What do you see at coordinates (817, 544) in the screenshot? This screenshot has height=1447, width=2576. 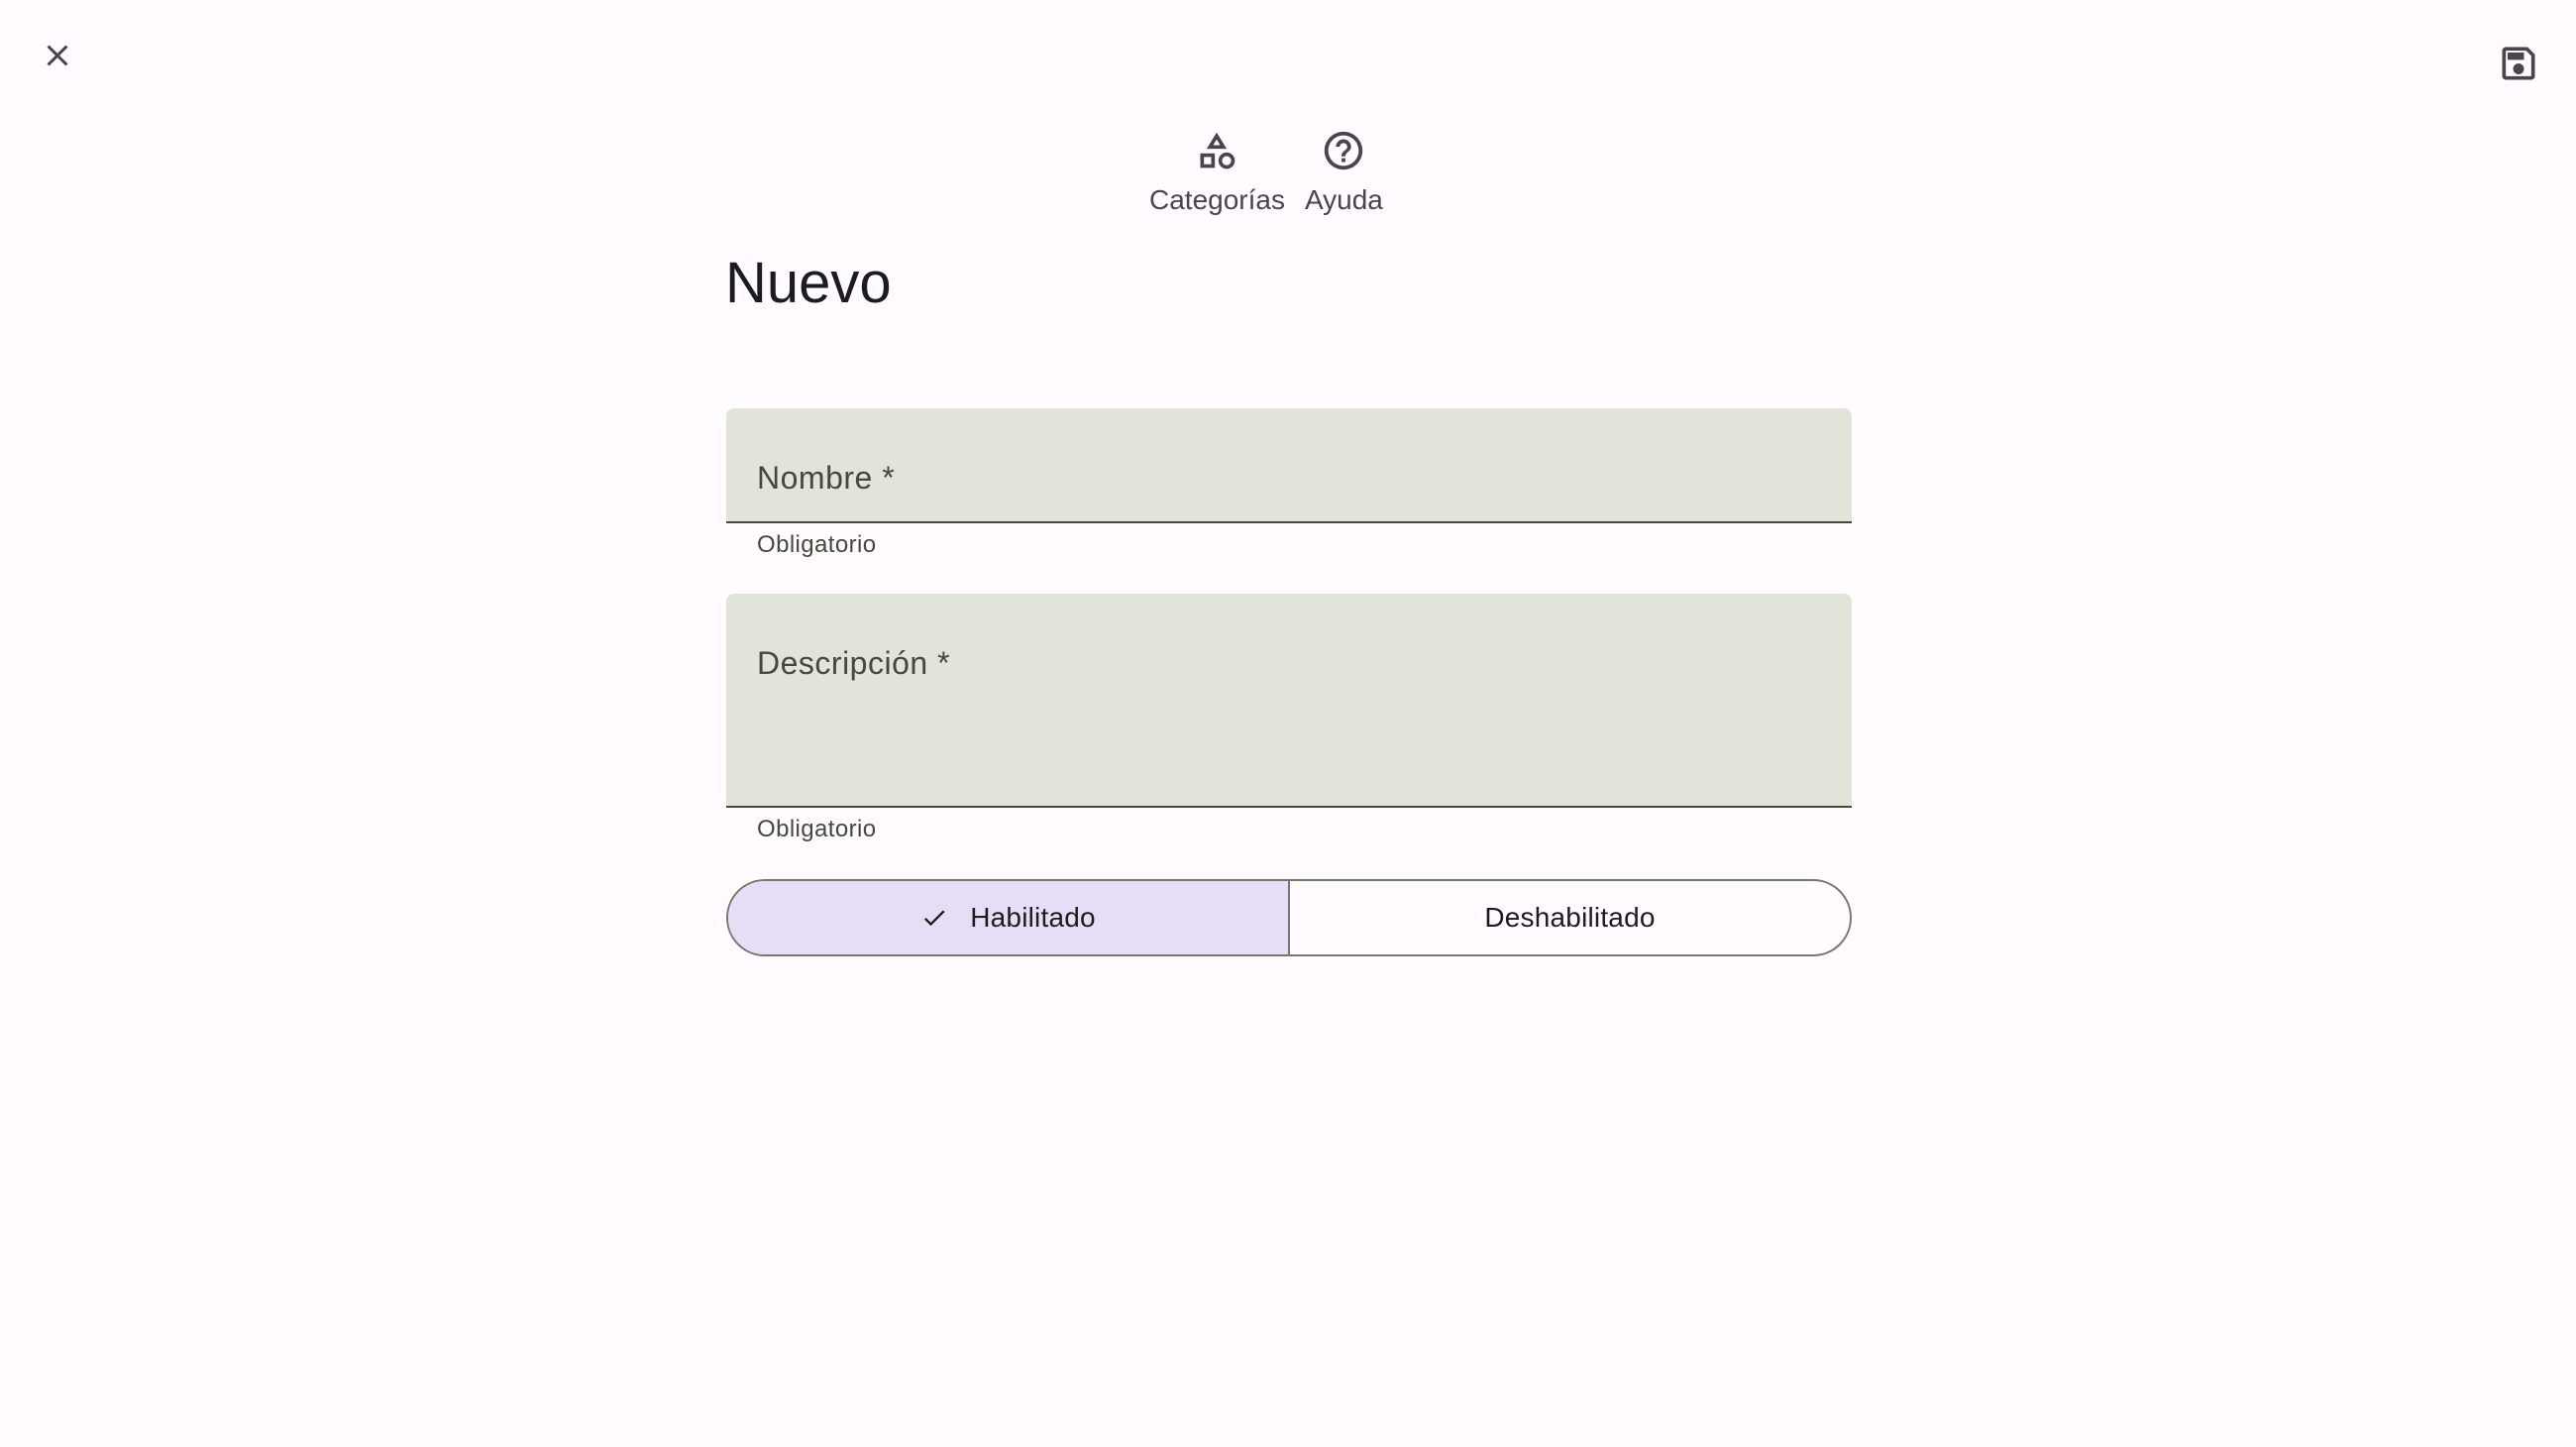 I see `nombre-helper-text: Obligatorio` at bounding box center [817, 544].